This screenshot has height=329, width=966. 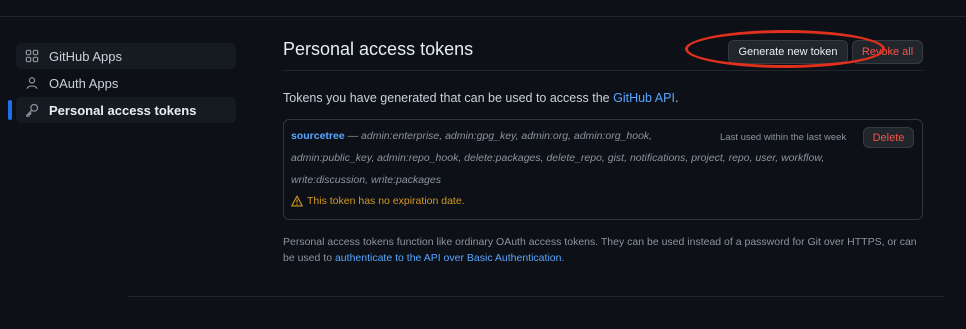 What do you see at coordinates (126, 83) in the screenshot?
I see `sidebar-item-oauth-apps: OAuth Apps` at bounding box center [126, 83].